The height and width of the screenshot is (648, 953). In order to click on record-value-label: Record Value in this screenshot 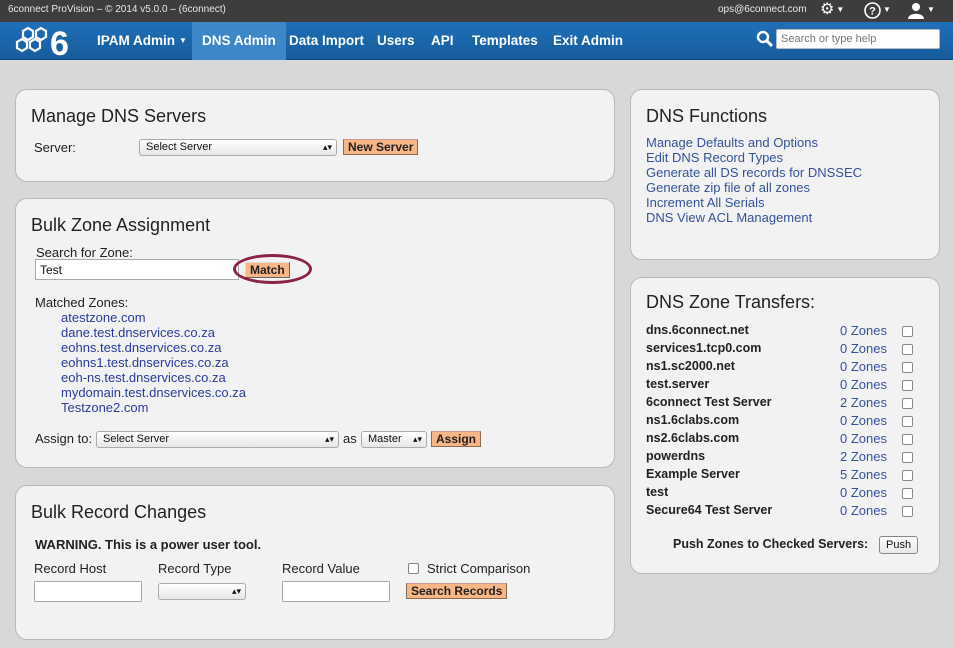, I will do `click(321, 568)`.